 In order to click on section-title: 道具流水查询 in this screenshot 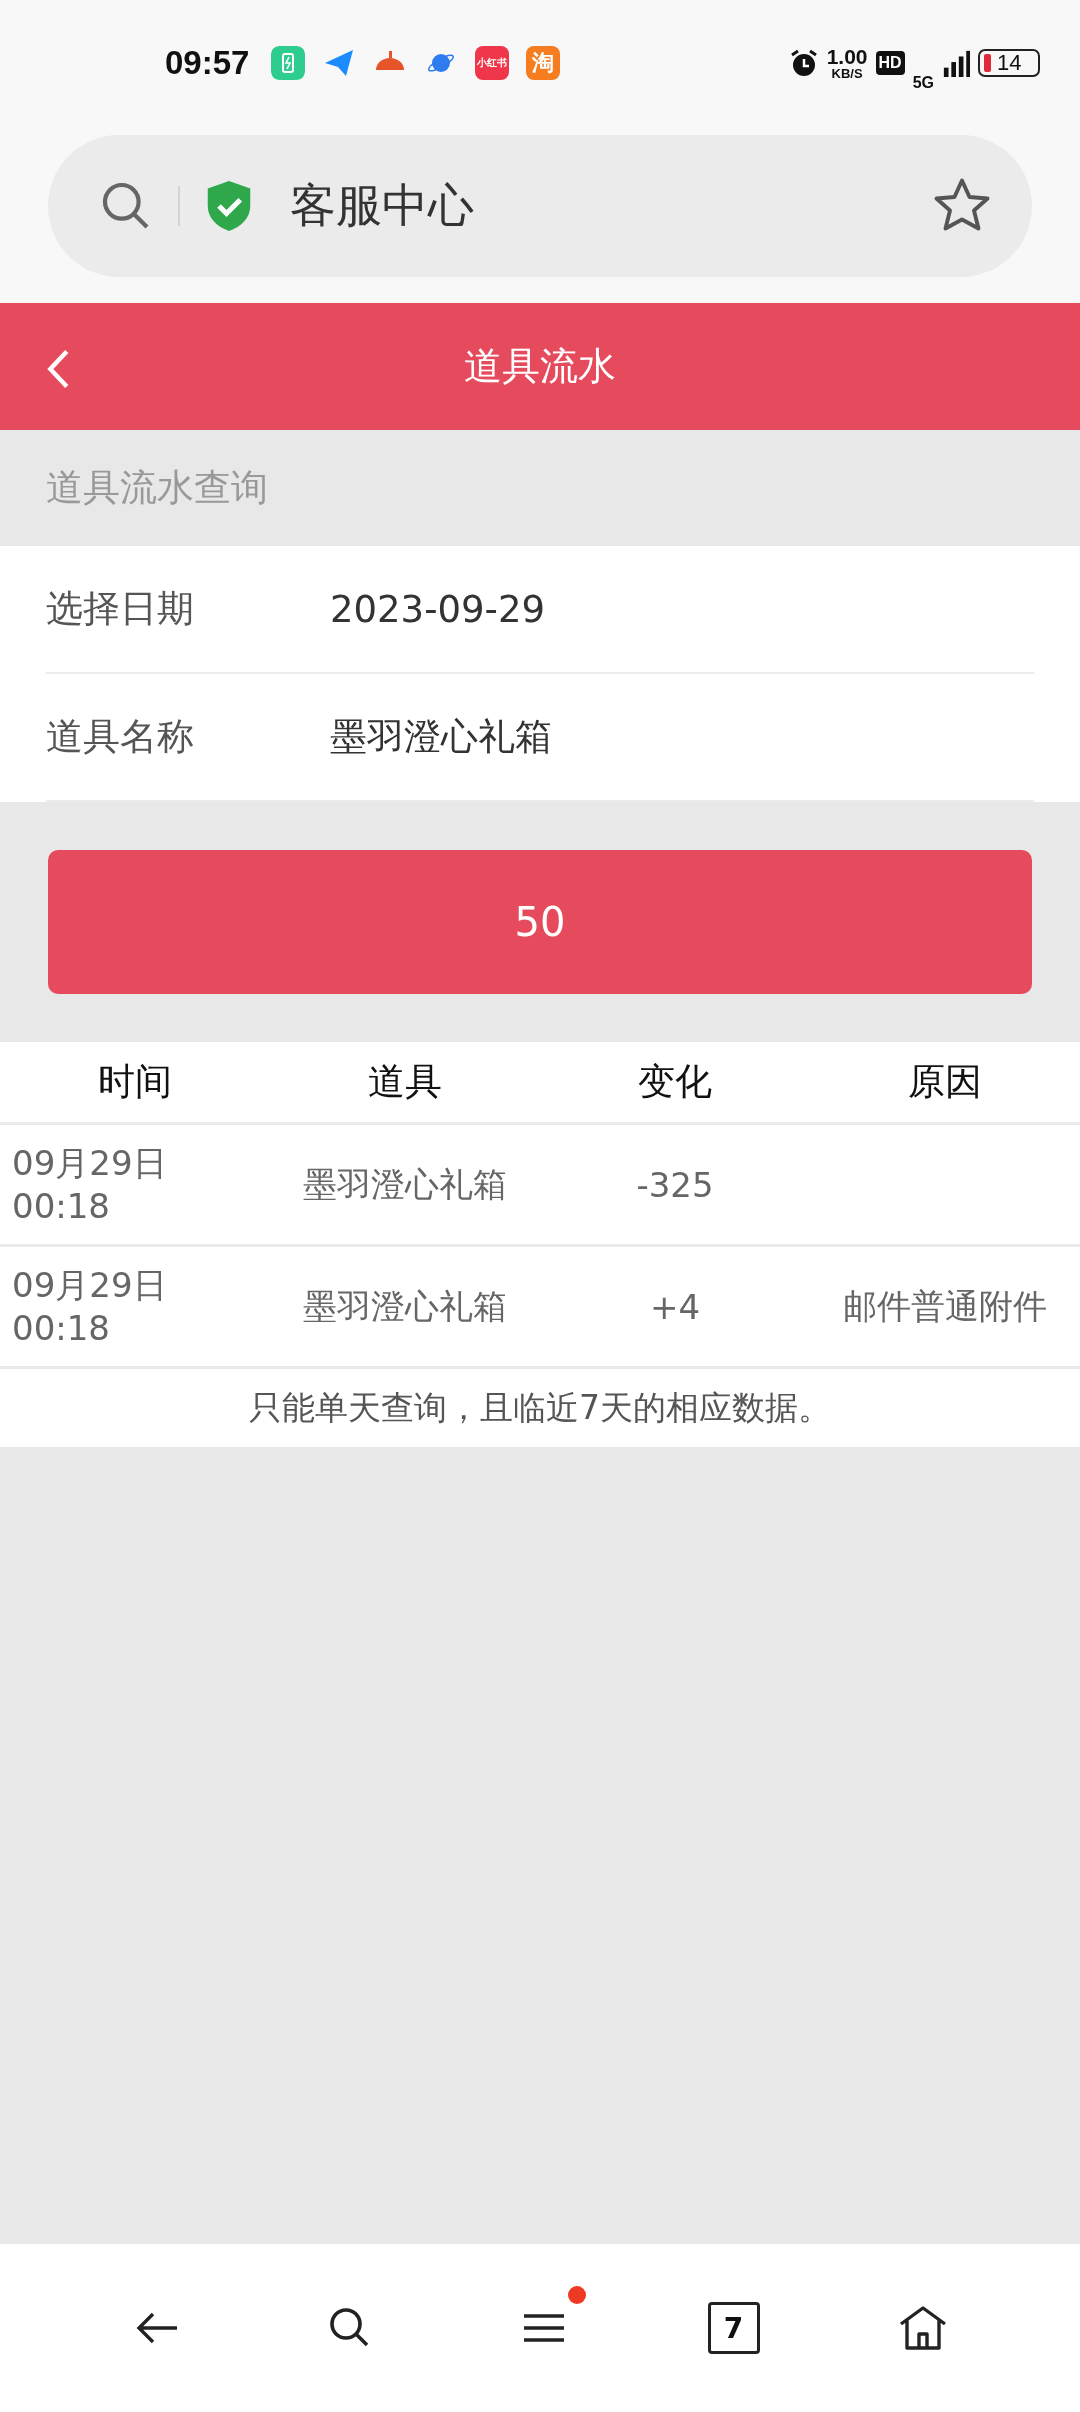, I will do `click(157, 488)`.